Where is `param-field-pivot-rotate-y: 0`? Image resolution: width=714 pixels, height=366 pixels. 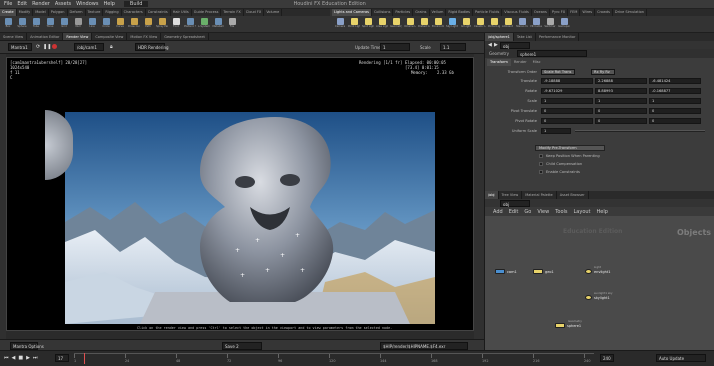
param-field-pivot-rotate-y: 0 is located at coordinates (621, 121).